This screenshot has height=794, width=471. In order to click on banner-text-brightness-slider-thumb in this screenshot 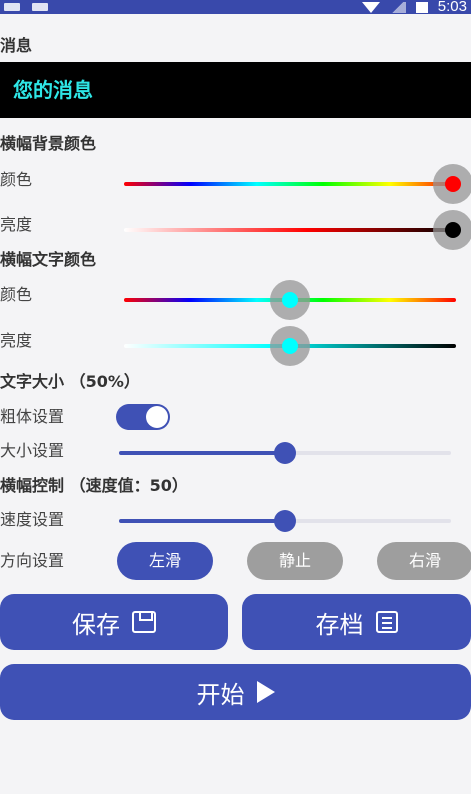, I will do `click(290, 346)`.